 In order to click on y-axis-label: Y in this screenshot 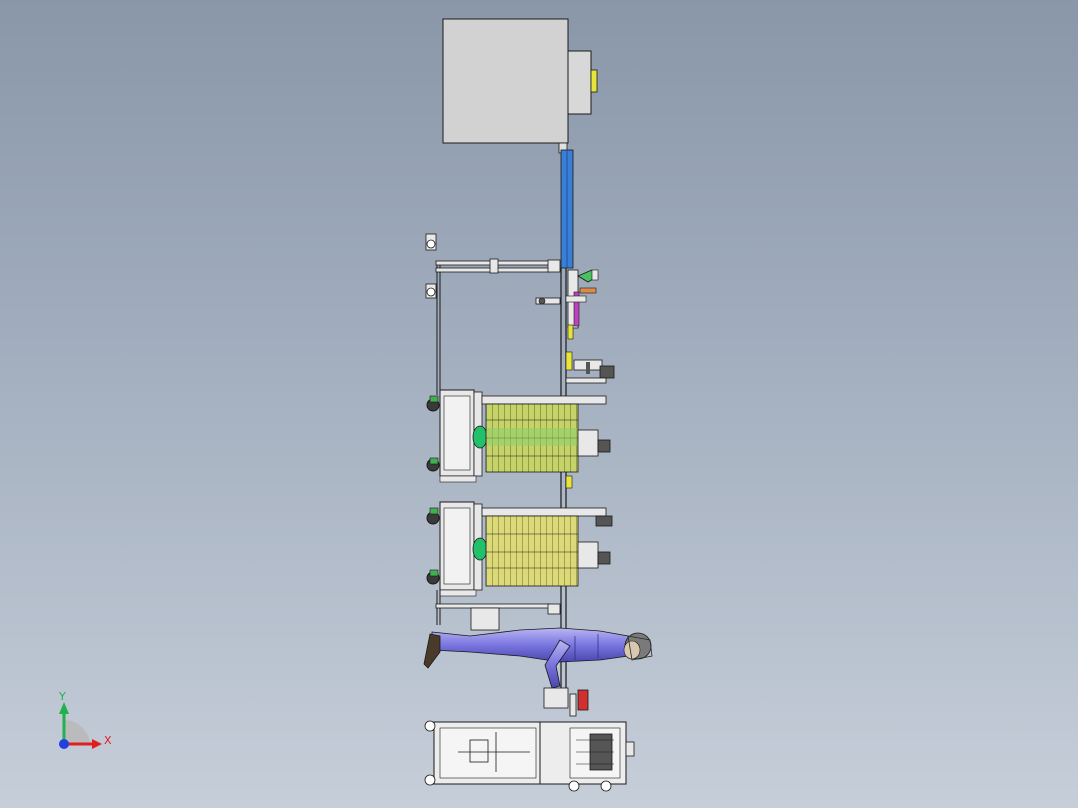, I will do `click(62, 696)`.